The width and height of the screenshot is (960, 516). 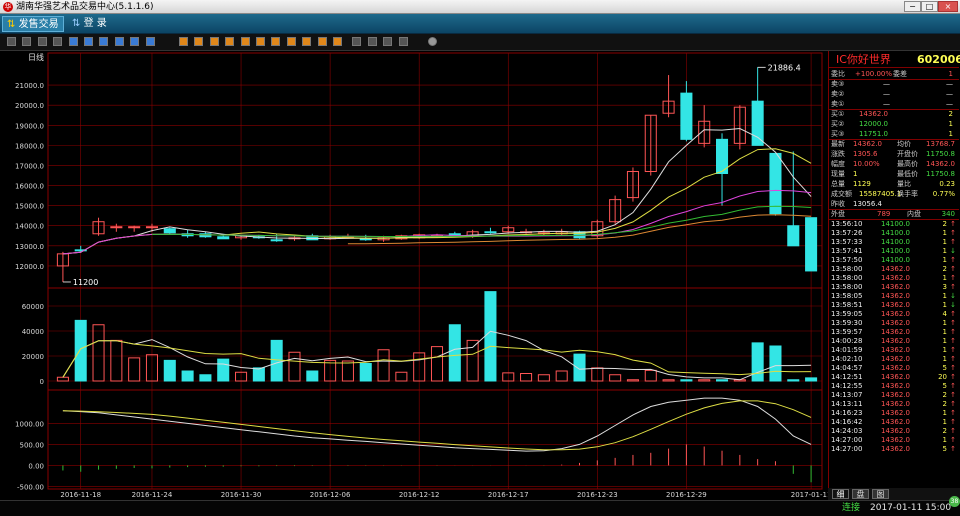 What do you see at coordinates (895, 233) in the screenshot?
I see `tick-price: 14100.0` at bounding box center [895, 233].